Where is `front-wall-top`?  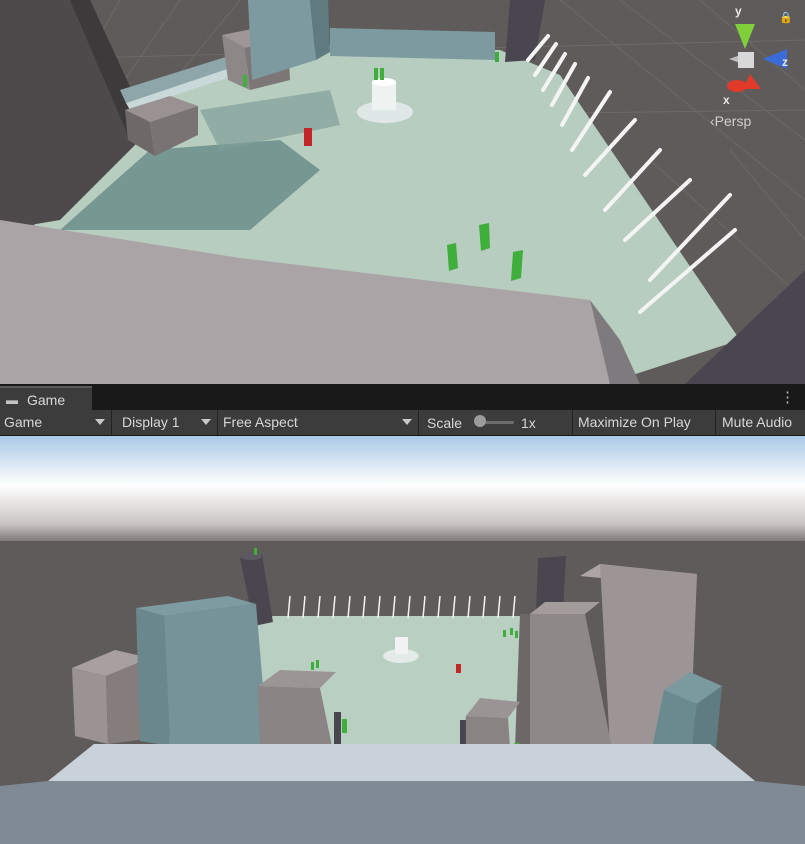 front-wall-top is located at coordinates (401, 762).